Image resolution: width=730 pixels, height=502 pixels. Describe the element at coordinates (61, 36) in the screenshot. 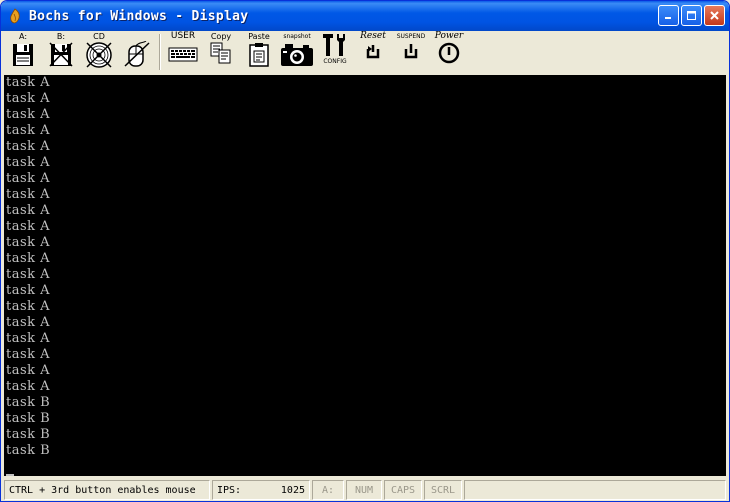

I see `floppy-b-label: B:` at that location.